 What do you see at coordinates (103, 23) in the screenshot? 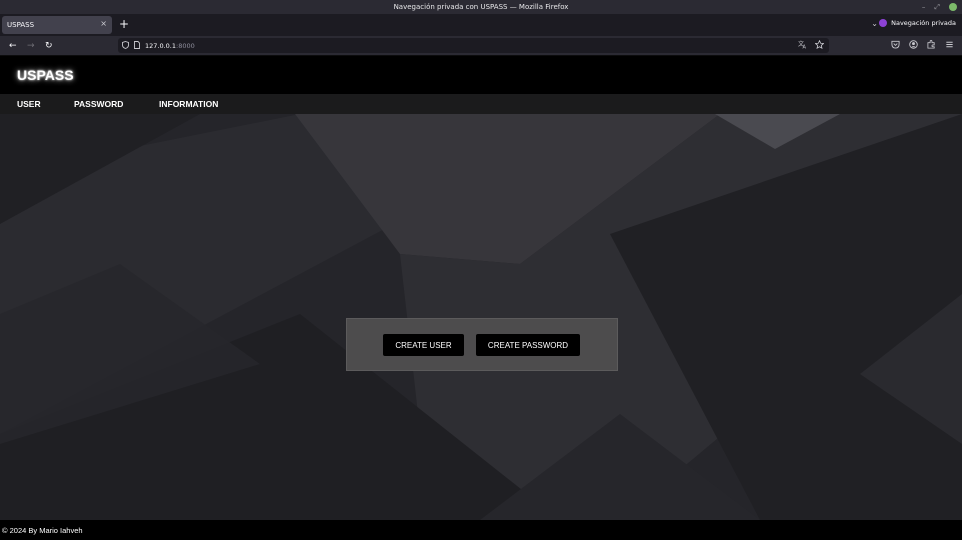
I see `tab-close-icon: ×` at bounding box center [103, 23].